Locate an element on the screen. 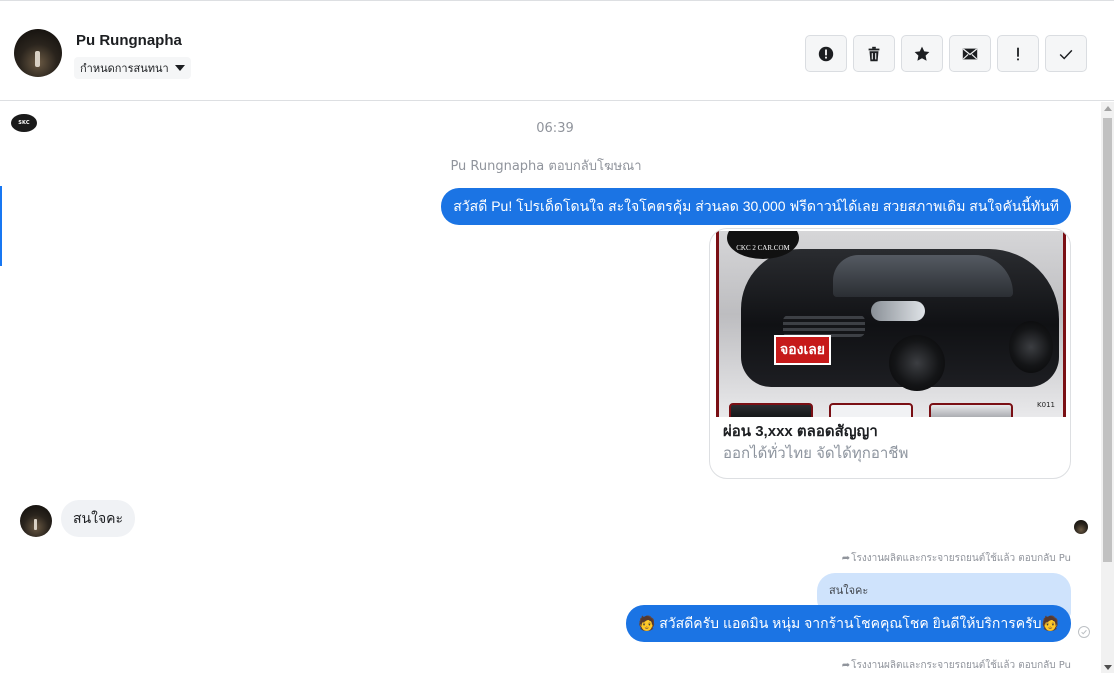  contact-avatar is located at coordinates (38, 53).